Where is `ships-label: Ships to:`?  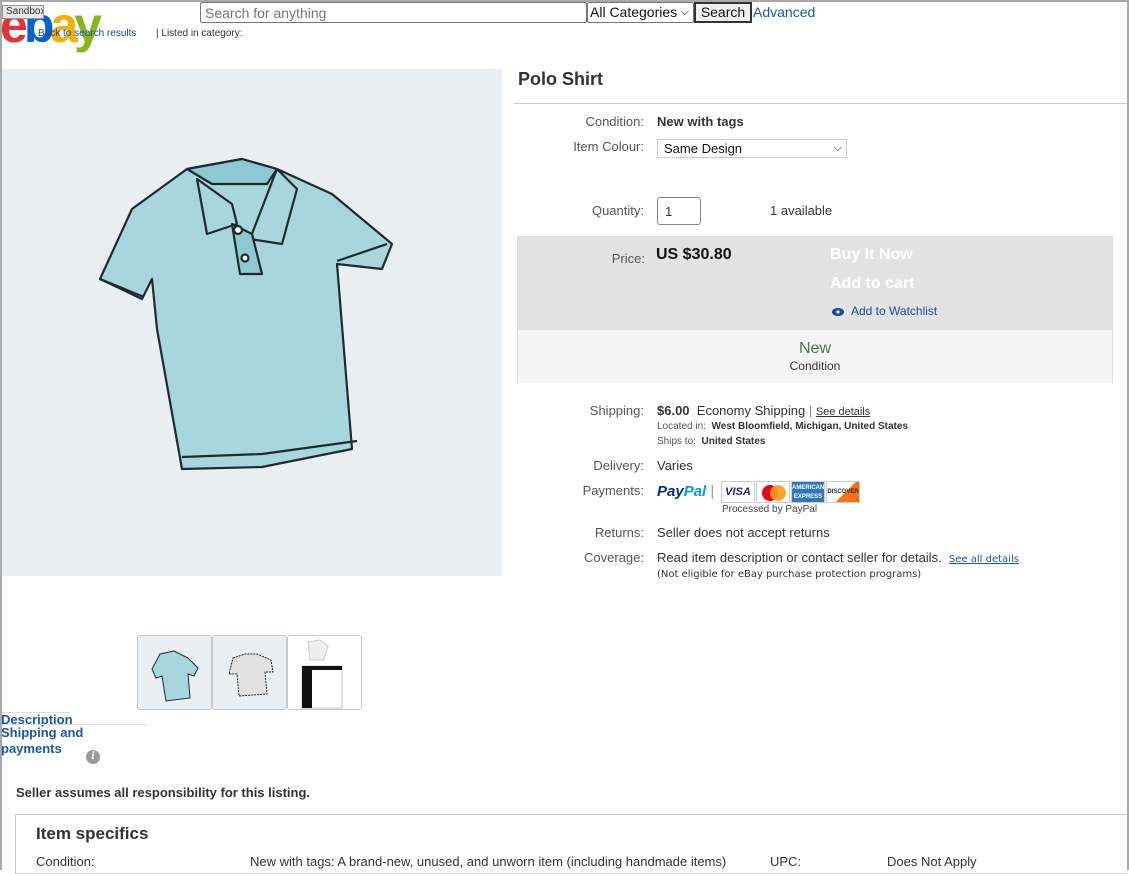 ships-label: Ships to: is located at coordinates (676, 441).